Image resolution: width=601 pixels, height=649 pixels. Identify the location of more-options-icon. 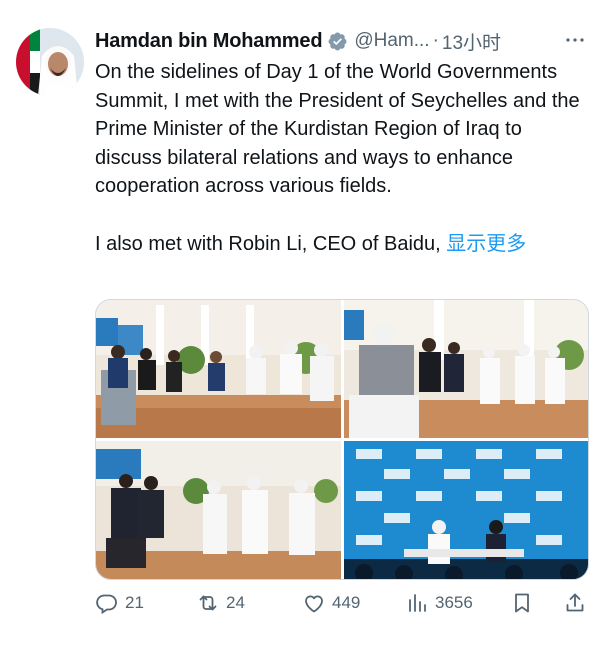
(575, 40).